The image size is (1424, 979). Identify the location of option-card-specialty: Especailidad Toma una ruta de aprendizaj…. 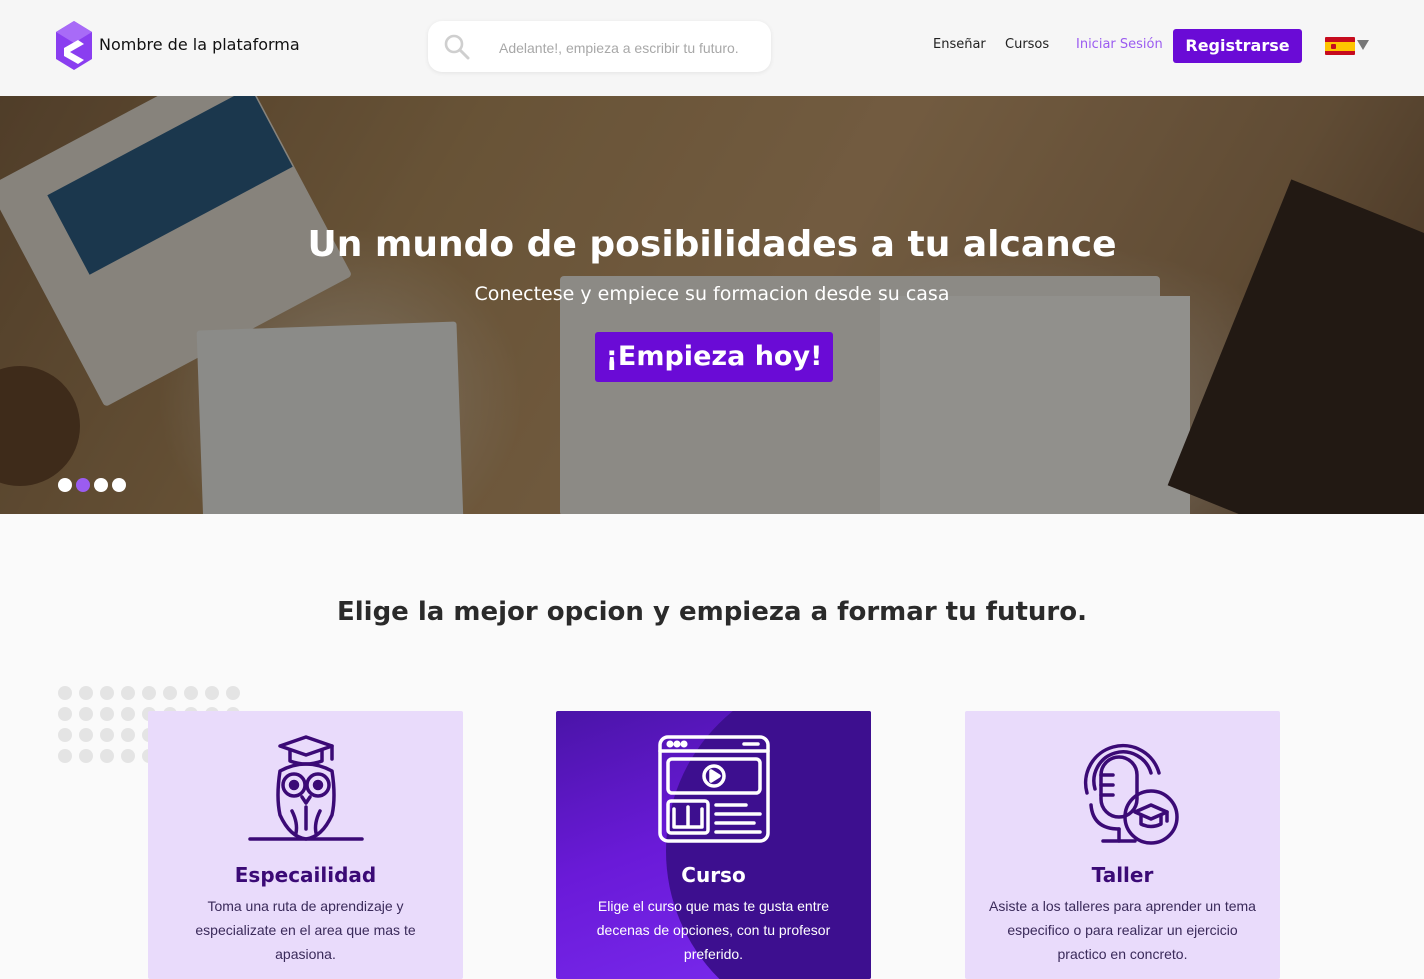
(305, 845).